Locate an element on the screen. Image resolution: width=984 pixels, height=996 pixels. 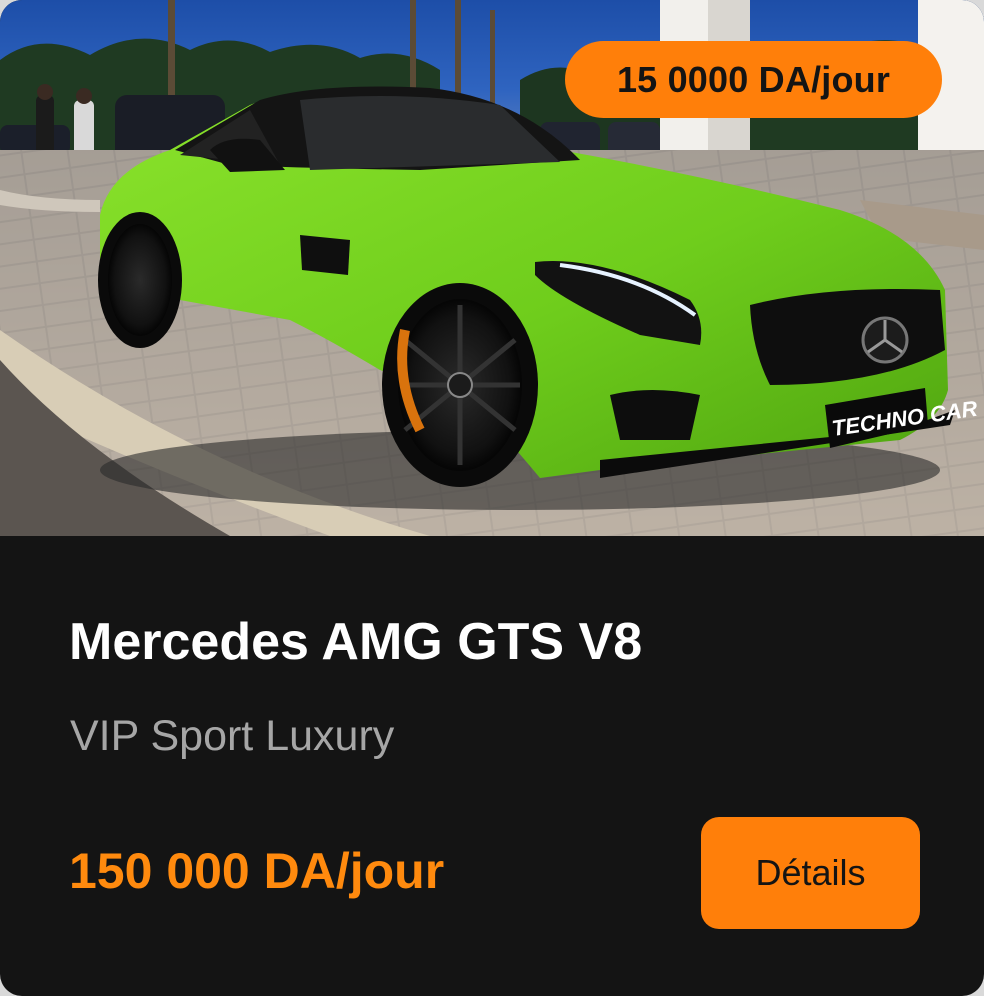
daily-price: 150 000 DA/jour is located at coordinates (257, 871).